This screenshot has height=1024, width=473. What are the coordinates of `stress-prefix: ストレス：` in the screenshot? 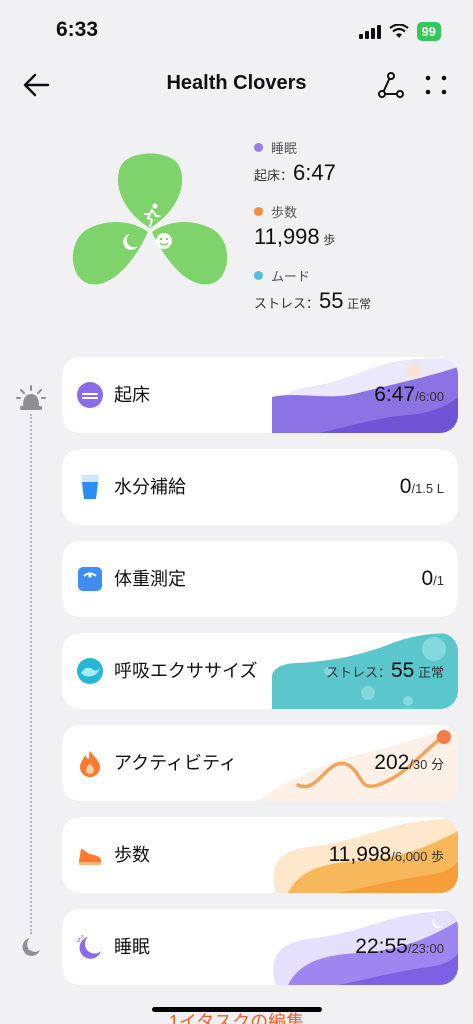 It's located at (287, 303).